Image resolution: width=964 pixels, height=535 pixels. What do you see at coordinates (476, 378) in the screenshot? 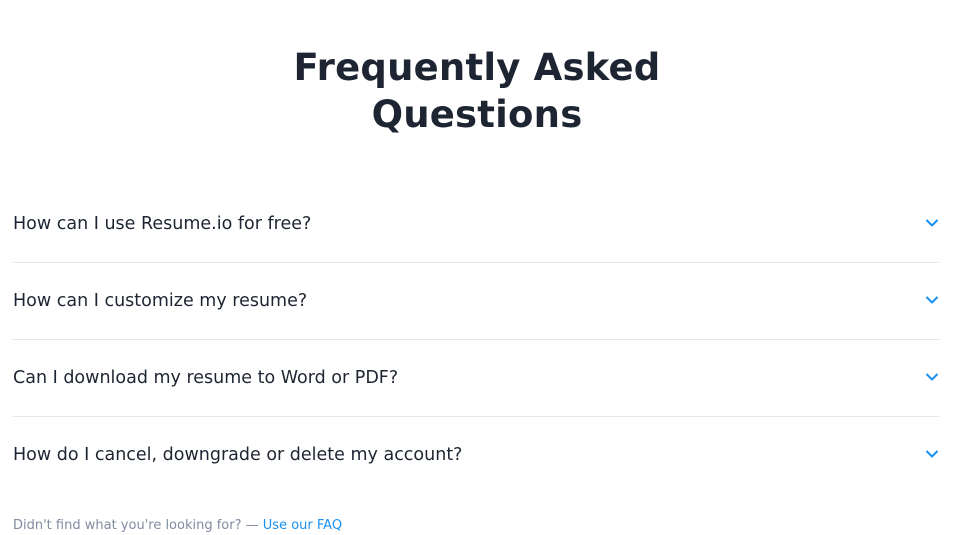
I see `faq-item-download-word-pdf: Can I download my resume to Word or PDF?` at bounding box center [476, 378].